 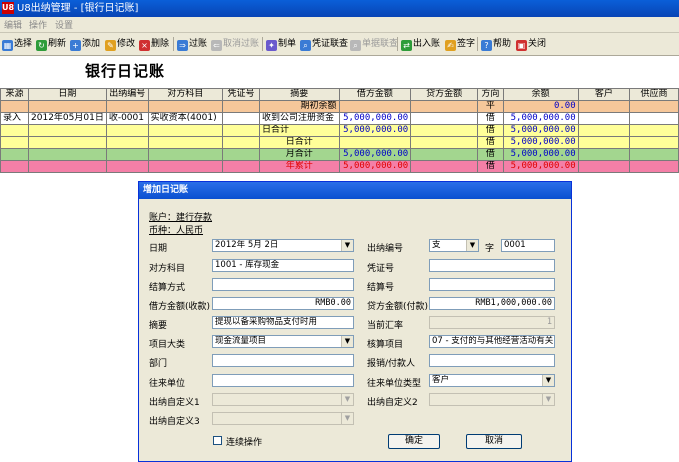 I want to click on add-icon: +, so click(x=75, y=45).